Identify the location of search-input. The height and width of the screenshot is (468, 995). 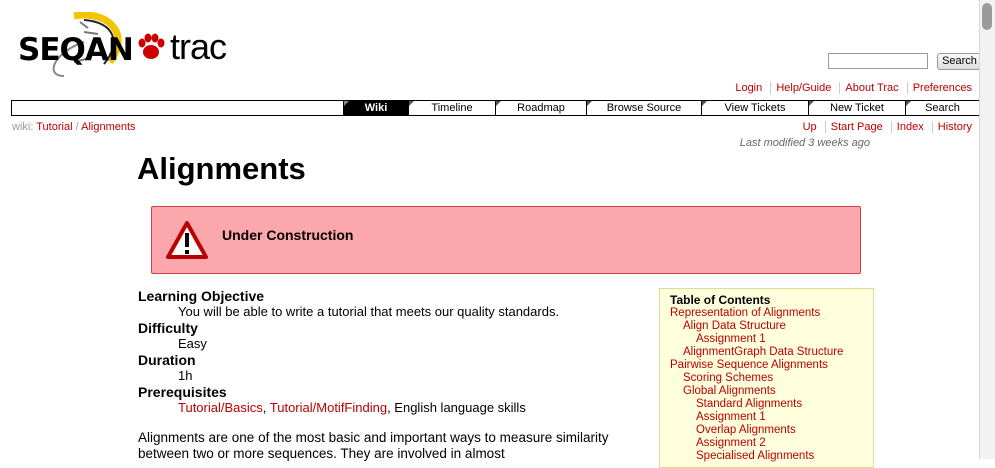
(878, 61).